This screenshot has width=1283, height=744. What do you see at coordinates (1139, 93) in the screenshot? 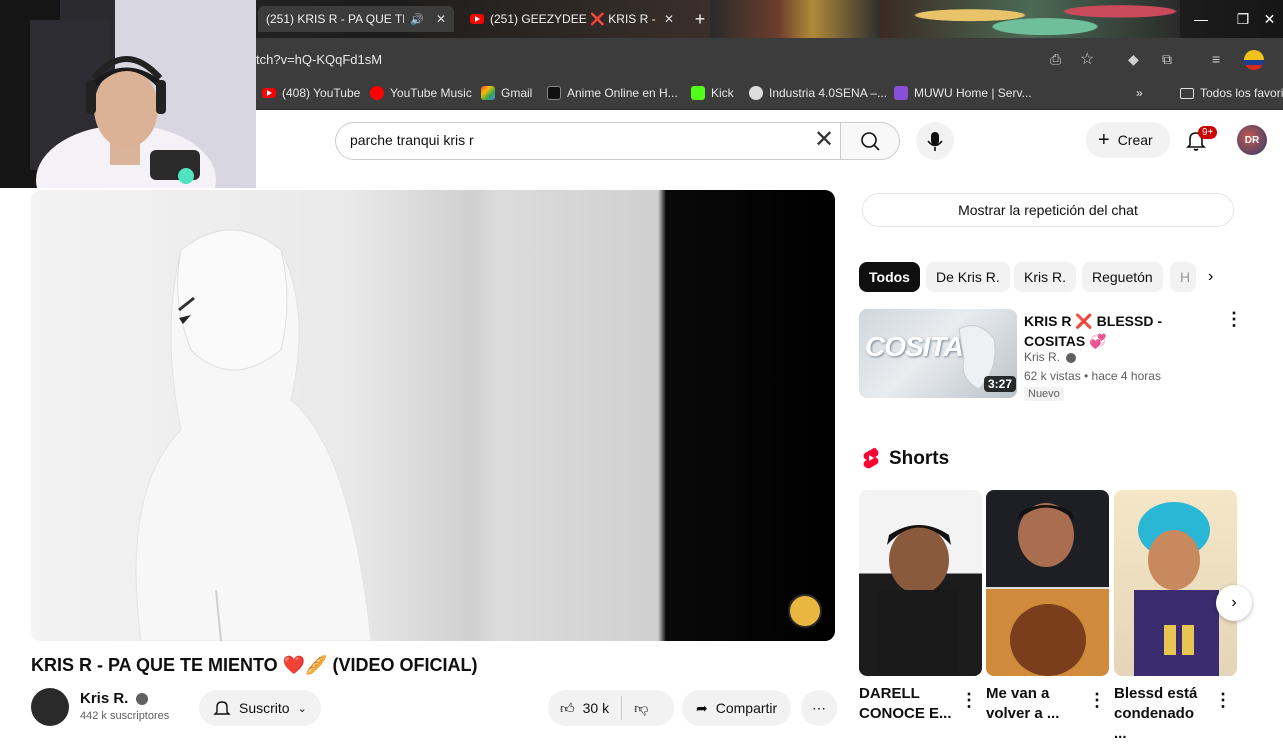
I see `more-bookmarks-button: »` at bounding box center [1139, 93].